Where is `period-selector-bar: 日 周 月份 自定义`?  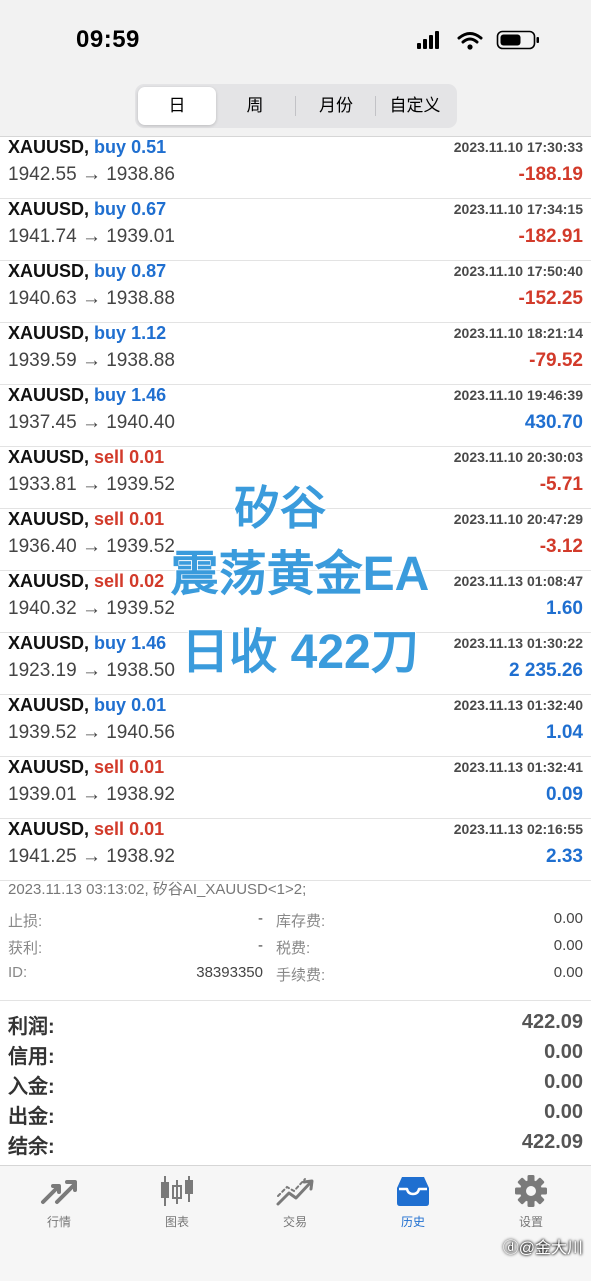 period-selector-bar: 日 周 月份 自定义 is located at coordinates (295, 108).